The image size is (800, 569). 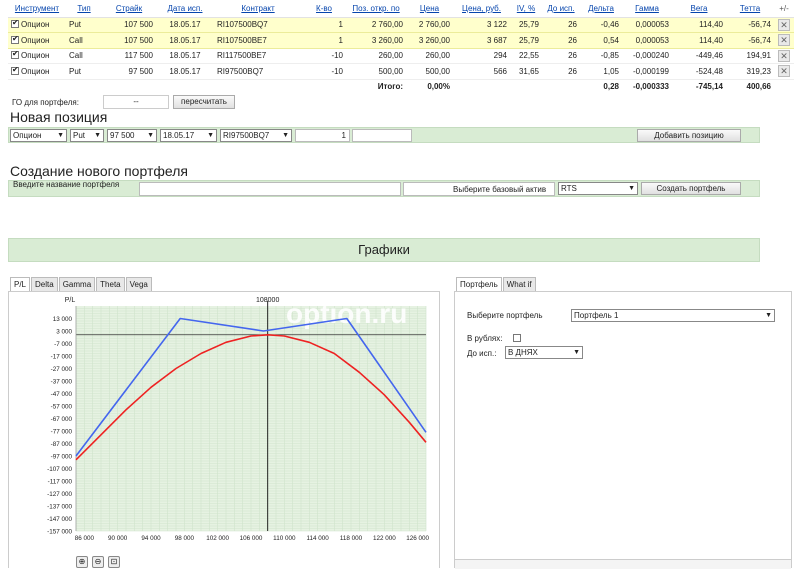 What do you see at coordinates (188, 135) in the screenshot?
I see `date-select: 18.05.17 ▼` at bounding box center [188, 135].